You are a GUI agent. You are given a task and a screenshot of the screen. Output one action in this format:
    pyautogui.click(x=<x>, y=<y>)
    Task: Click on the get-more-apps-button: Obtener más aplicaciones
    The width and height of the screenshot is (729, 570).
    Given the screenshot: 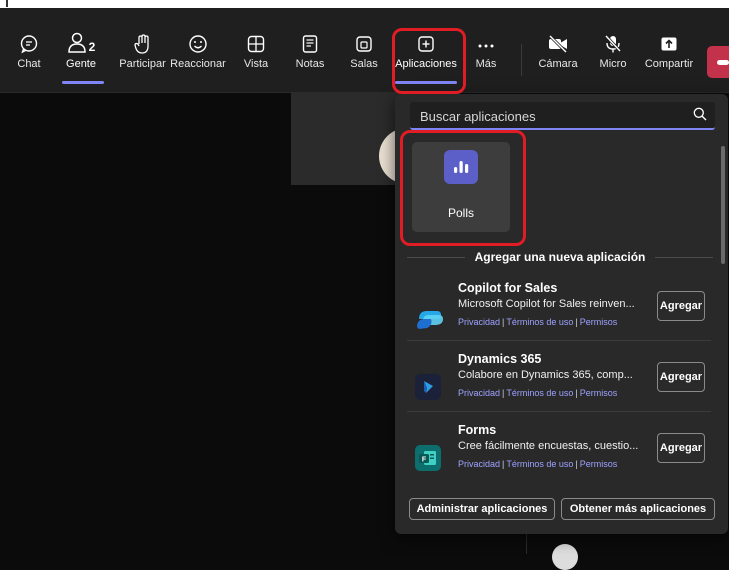 What is the action you would take?
    pyautogui.click(x=638, y=509)
    